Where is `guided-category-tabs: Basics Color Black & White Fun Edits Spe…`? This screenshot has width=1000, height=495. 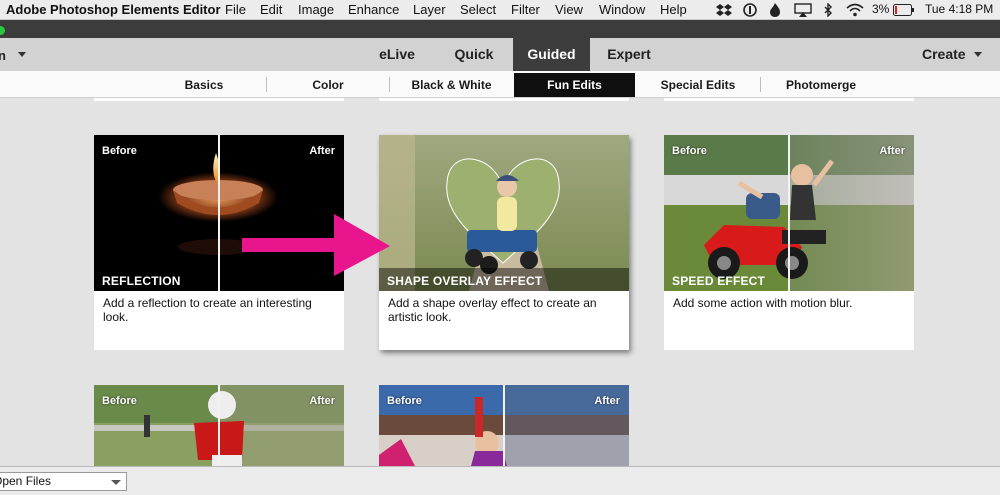
guided-category-tabs: Basics Color Black & White Fun Edits Spe… is located at coordinates (500, 84).